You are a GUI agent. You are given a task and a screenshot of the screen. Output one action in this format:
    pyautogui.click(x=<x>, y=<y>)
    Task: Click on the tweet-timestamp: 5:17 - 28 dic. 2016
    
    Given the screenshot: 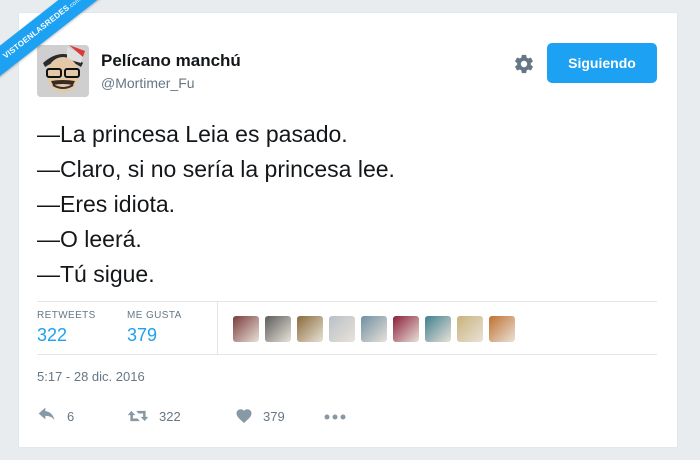 What is the action you would take?
    pyautogui.click(x=91, y=376)
    